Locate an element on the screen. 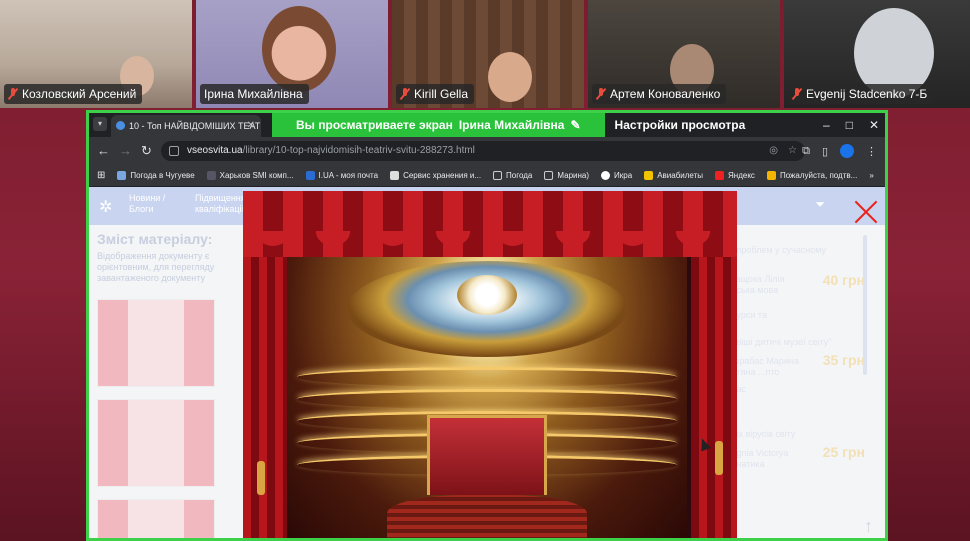 This screenshot has height=541, width=970. close-overlay-icon is located at coordinates (866, 212).